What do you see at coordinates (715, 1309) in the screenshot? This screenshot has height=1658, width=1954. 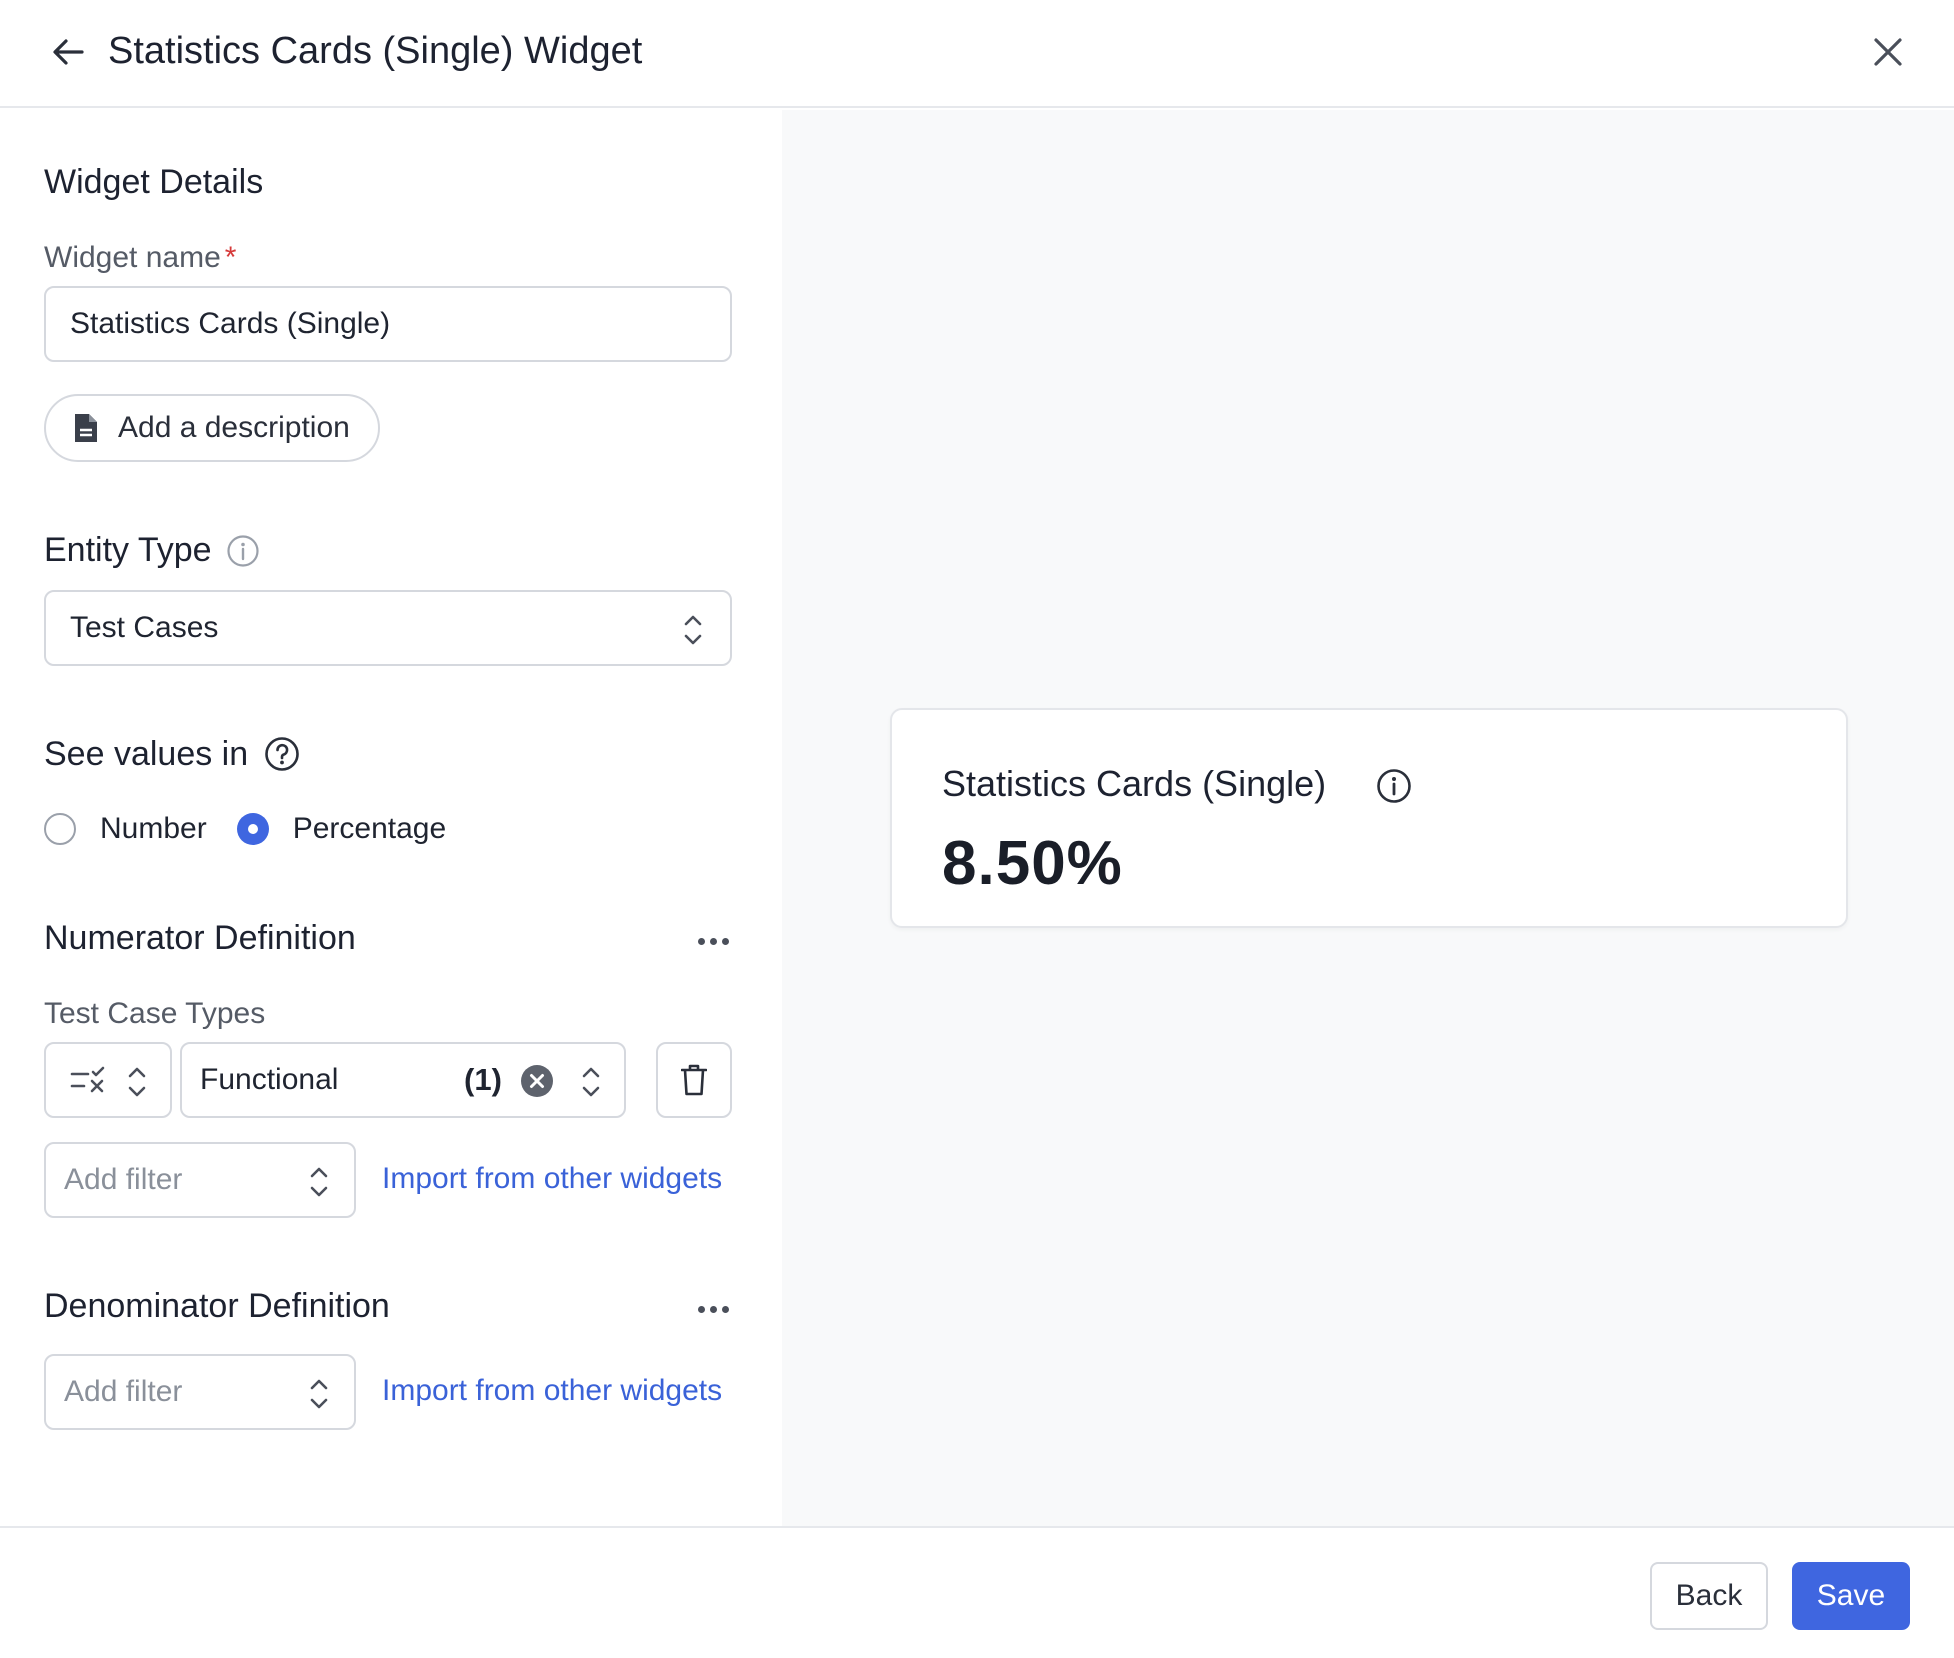 I see `denominator-more-icon` at bounding box center [715, 1309].